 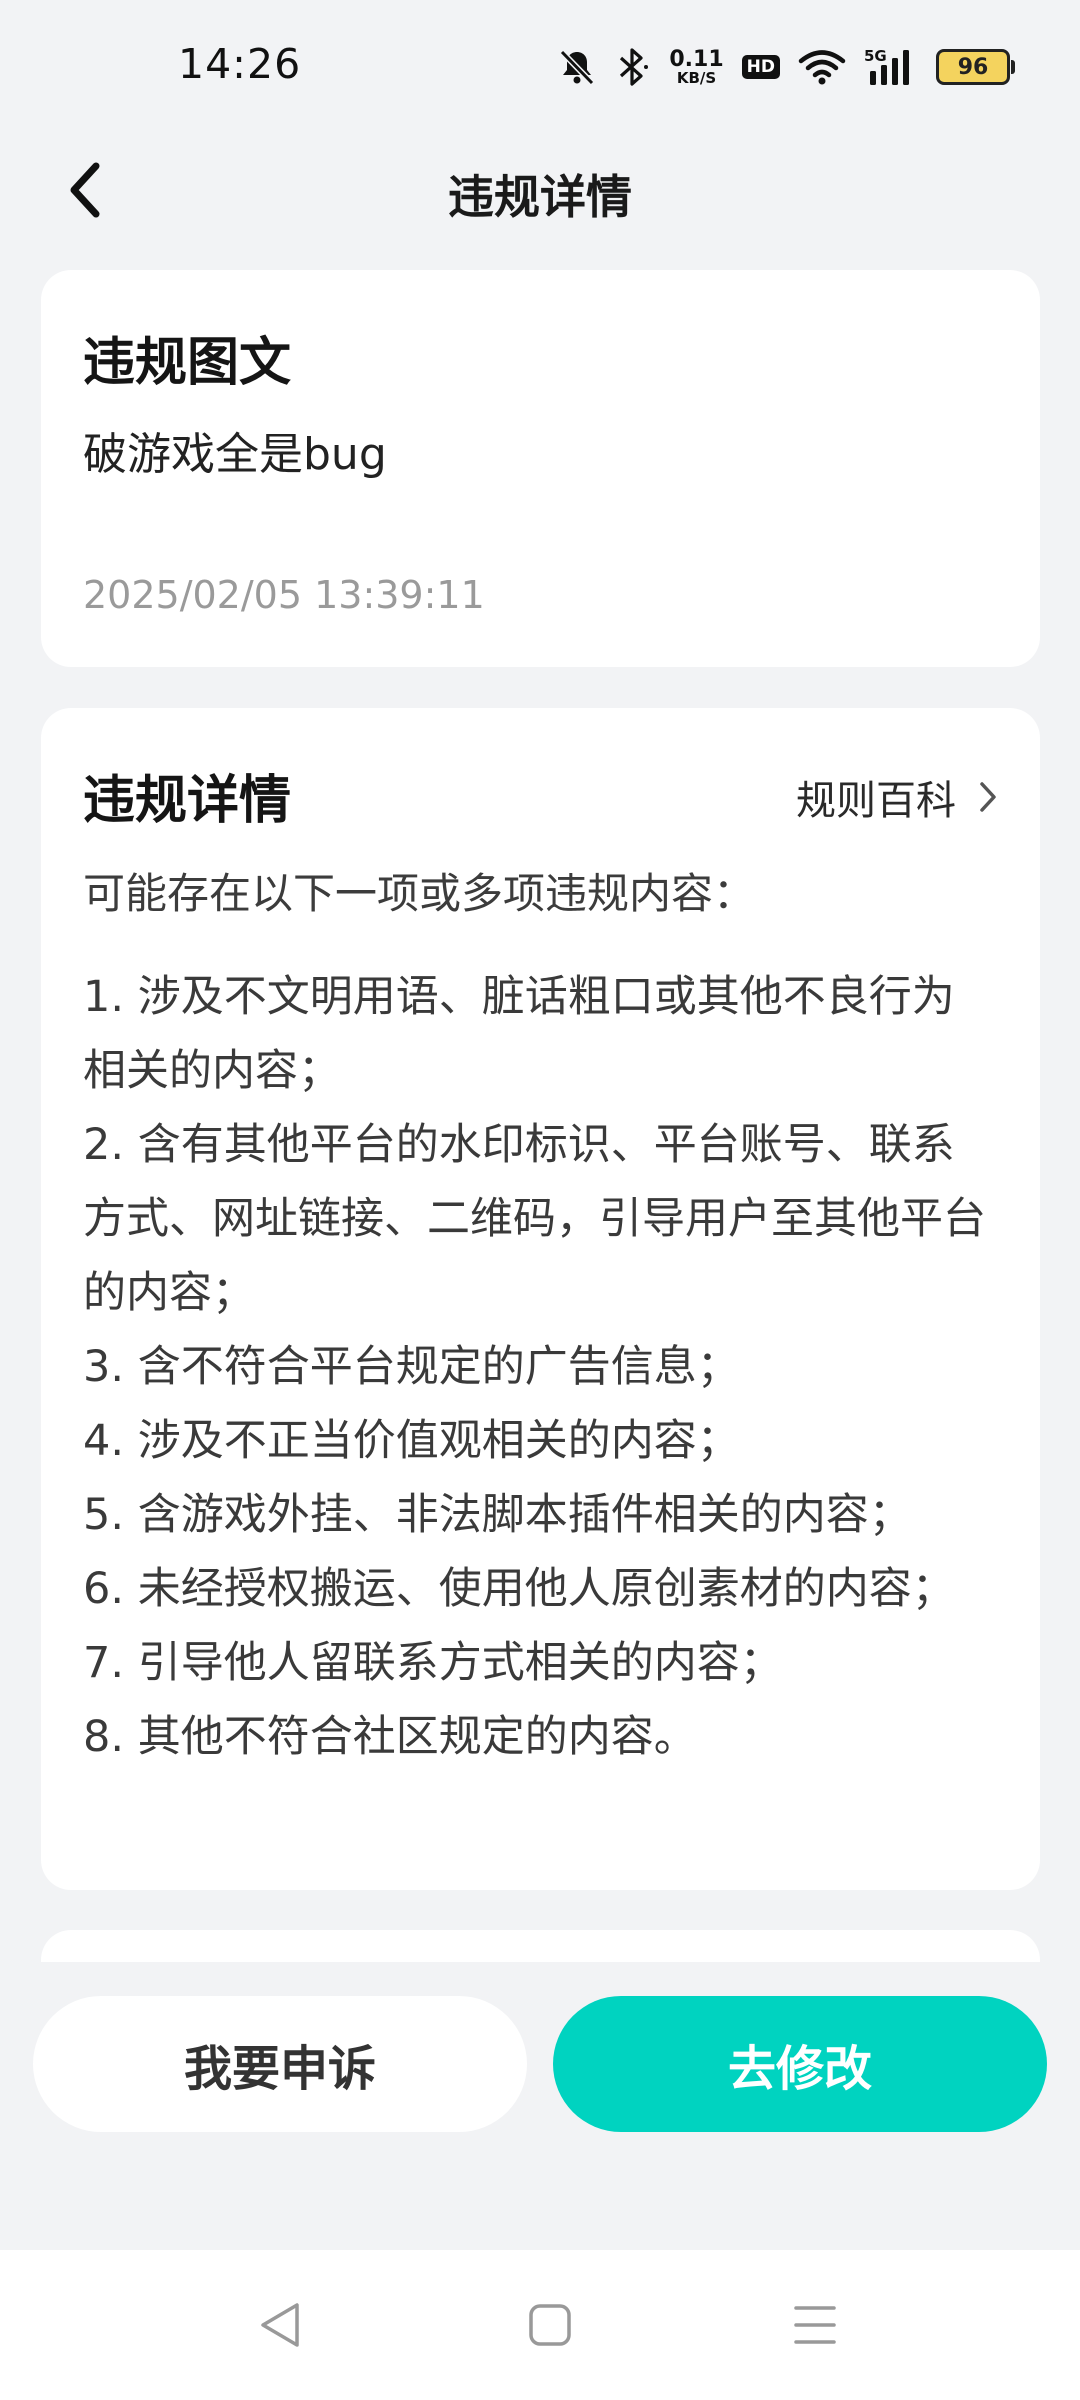 I want to click on system-back-button, so click(x=280, y=2325).